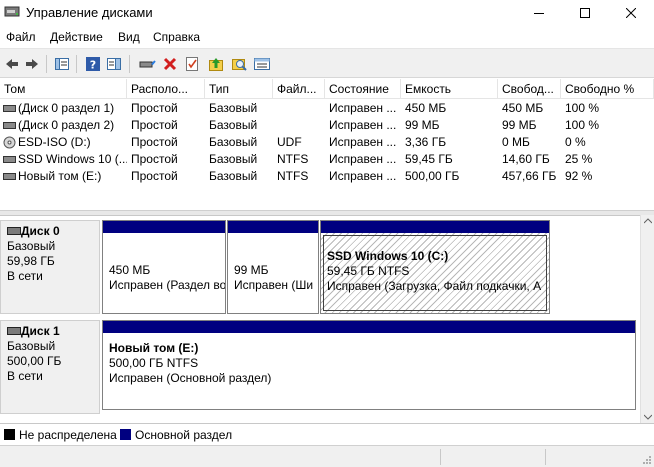  What do you see at coordinates (579, 159) in the screenshot?
I see `cell-free-percent: 25 %` at bounding box center [579, 159].